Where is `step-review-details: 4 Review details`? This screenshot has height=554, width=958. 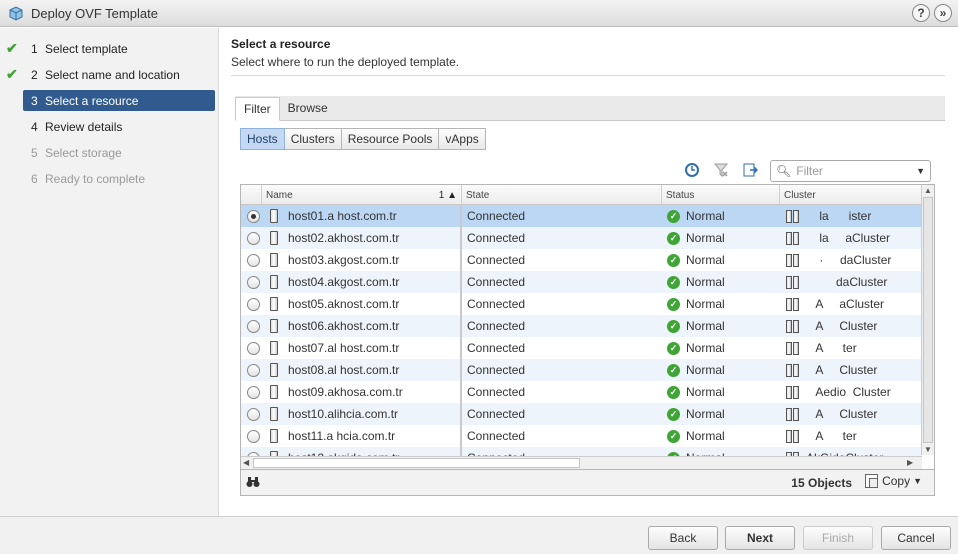
step-review-details: 4 Review details is located at coordinates (109, 126).